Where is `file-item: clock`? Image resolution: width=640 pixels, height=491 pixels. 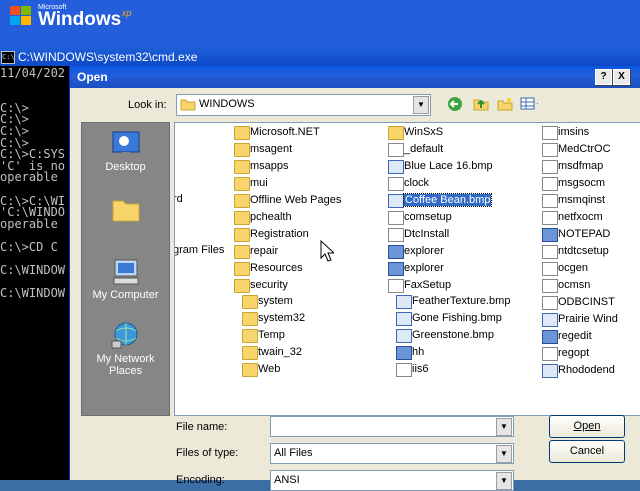 file-item: clock is located at coordinates (455, 184).